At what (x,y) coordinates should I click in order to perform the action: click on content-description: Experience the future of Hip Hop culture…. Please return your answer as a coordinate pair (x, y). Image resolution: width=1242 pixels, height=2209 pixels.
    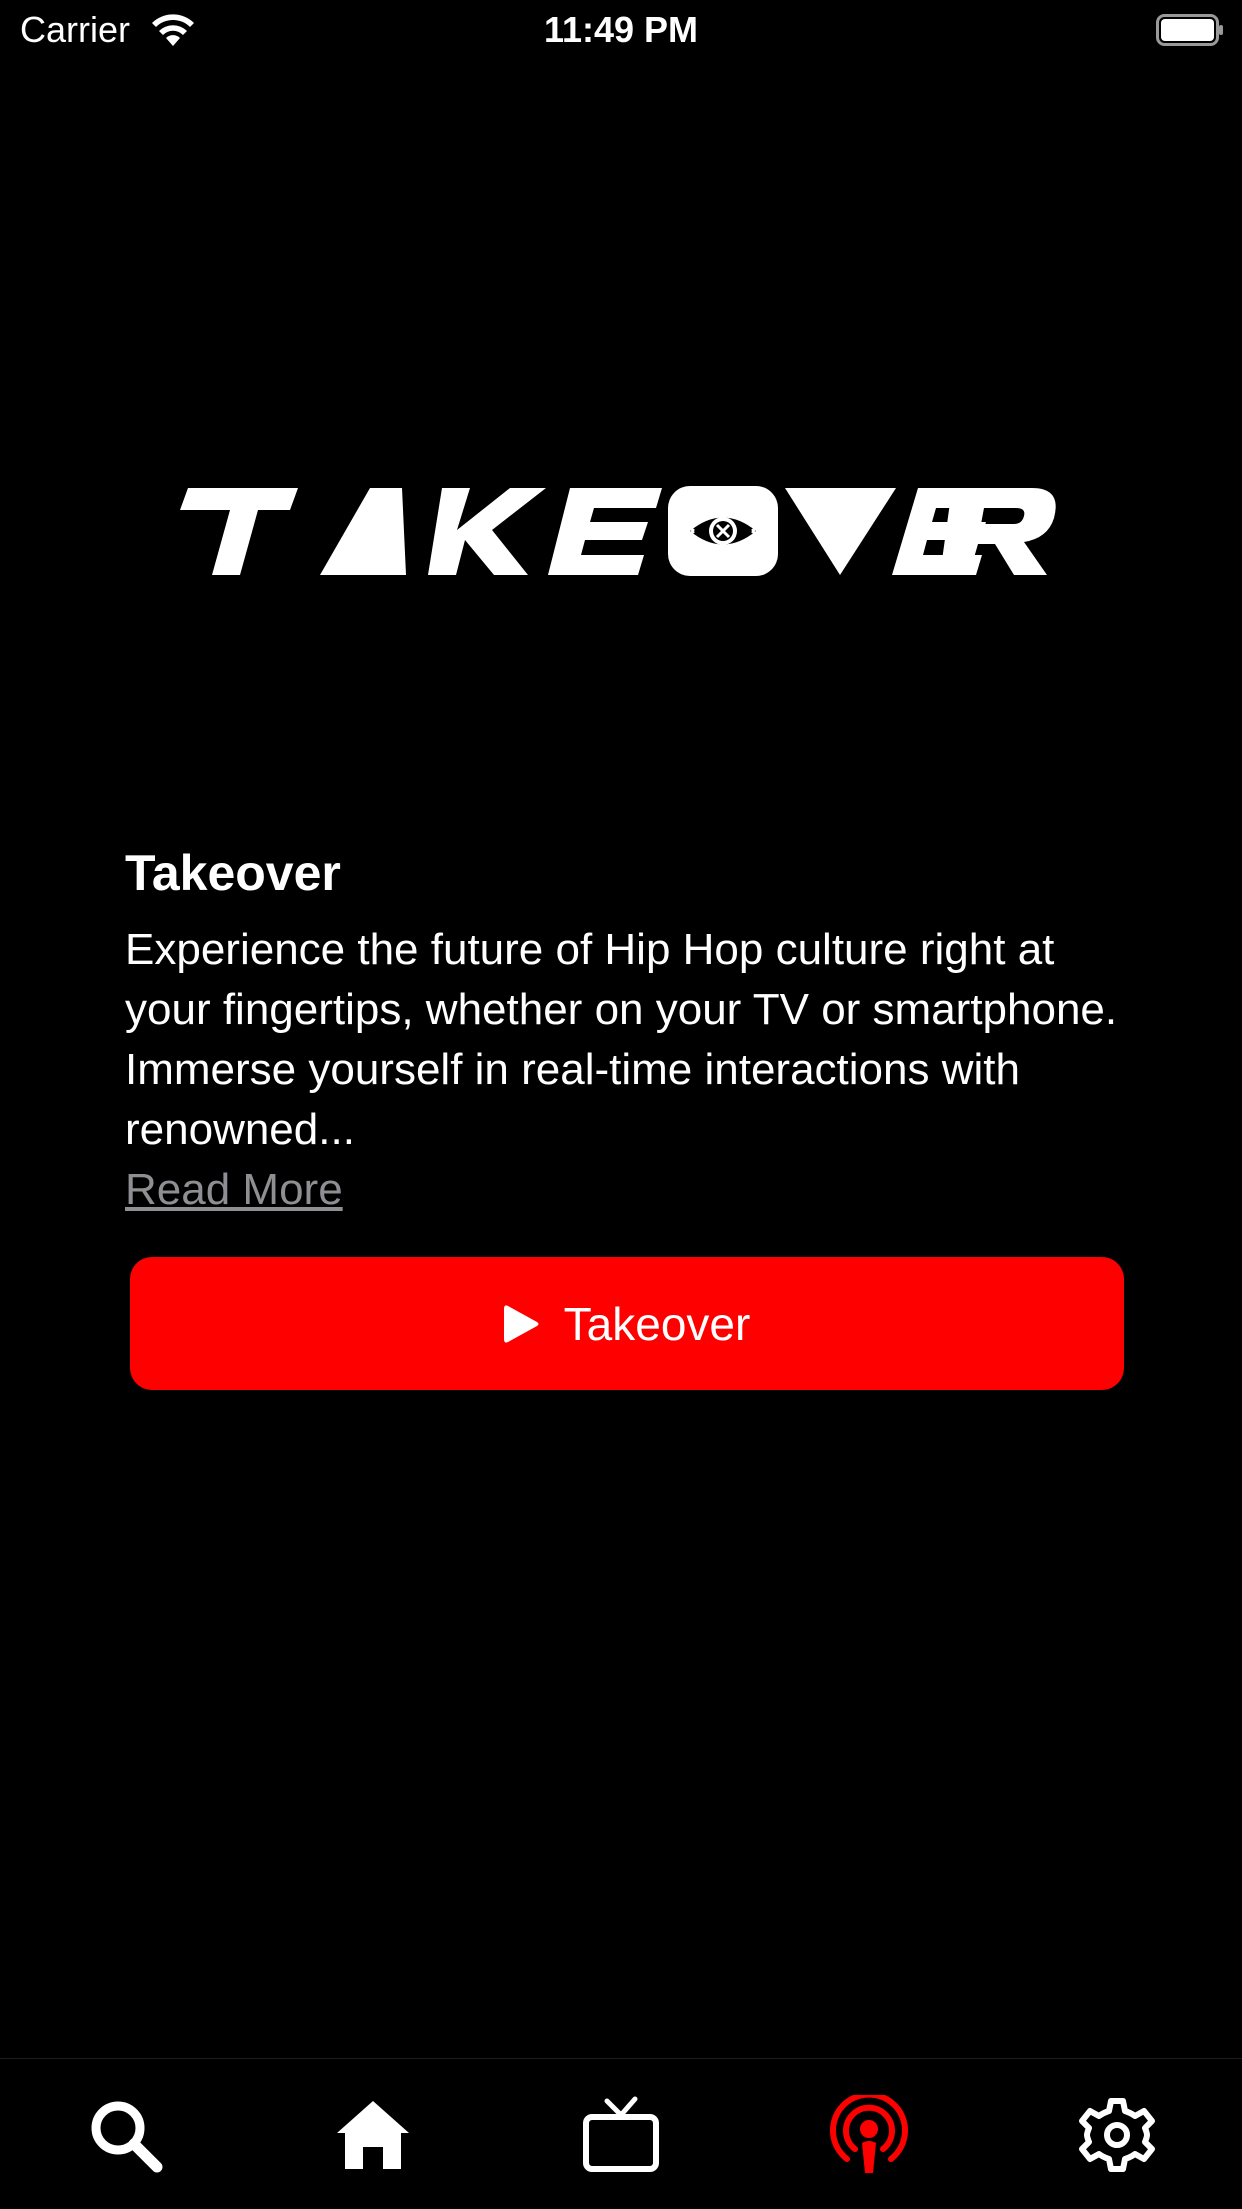
    Looking at the image, I should click on (621, 1039).